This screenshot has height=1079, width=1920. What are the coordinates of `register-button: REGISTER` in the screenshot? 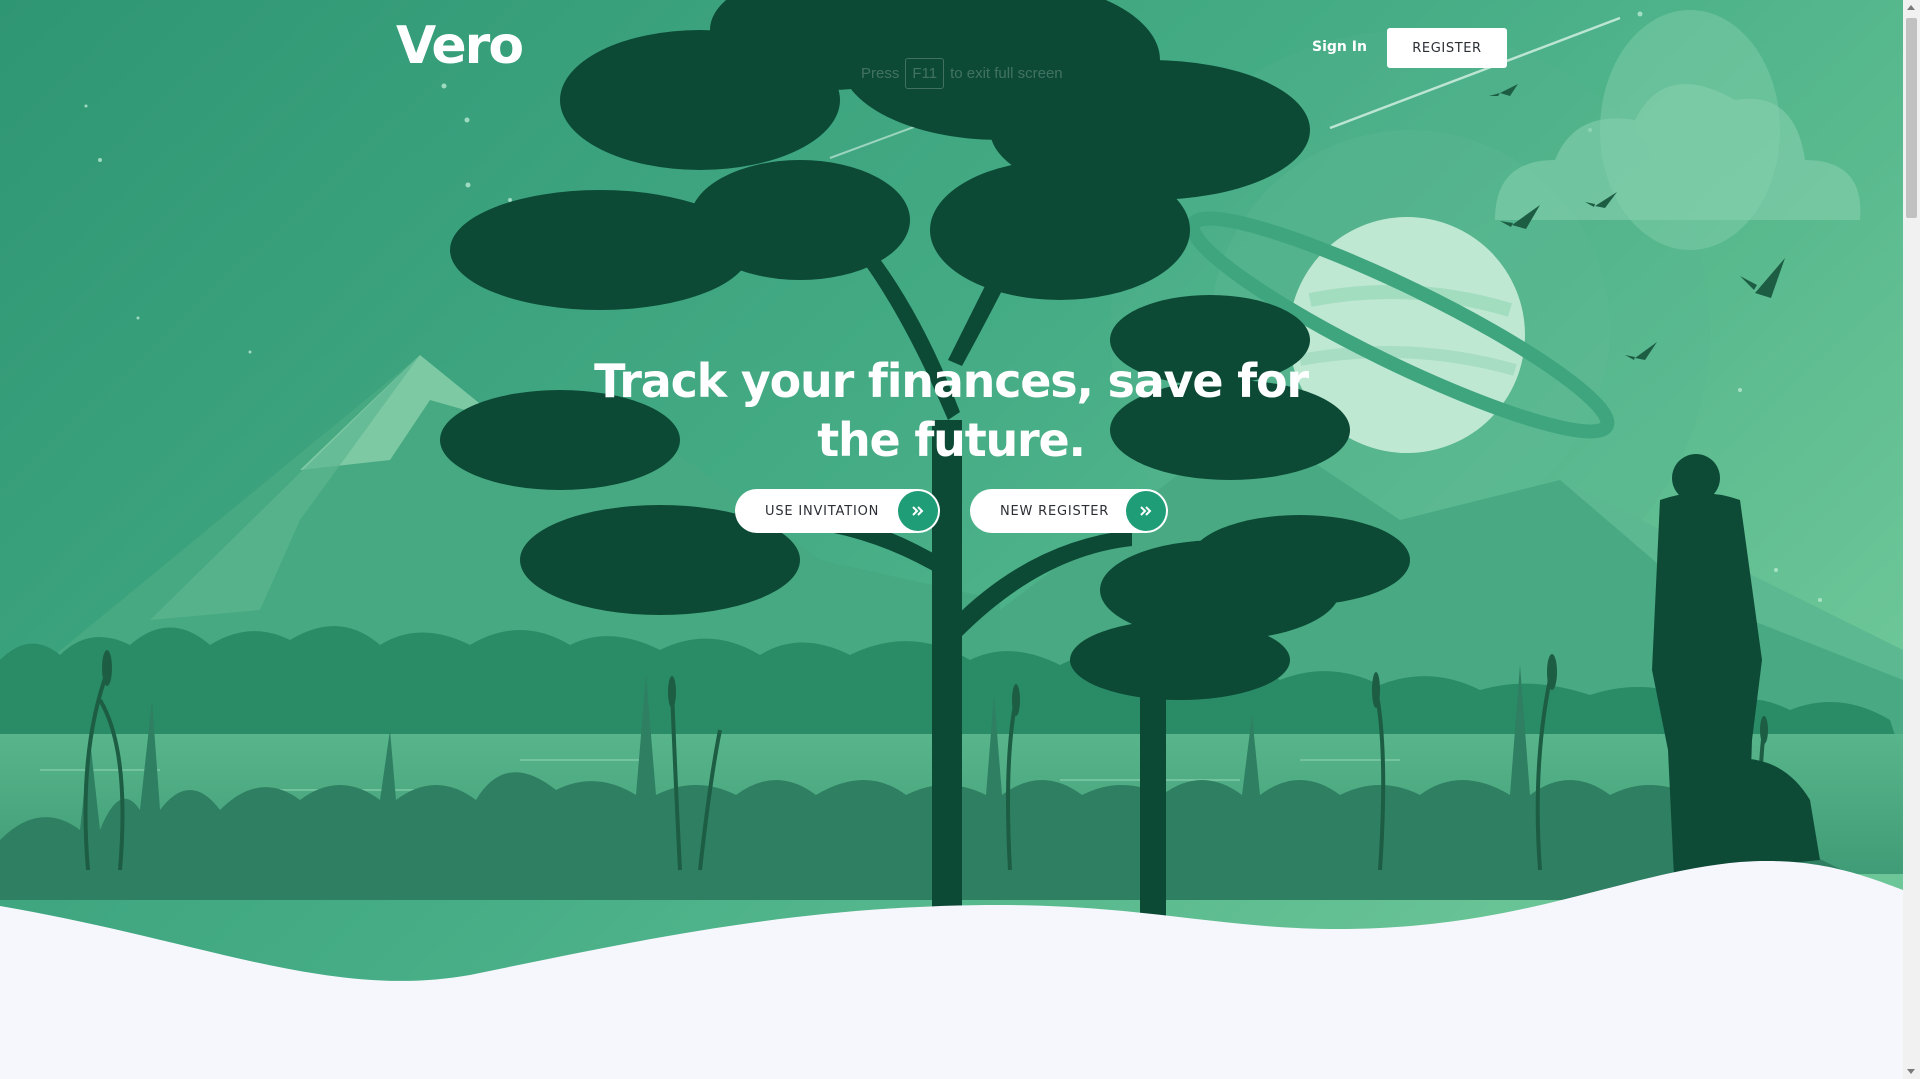 It's located at (1447, 48).